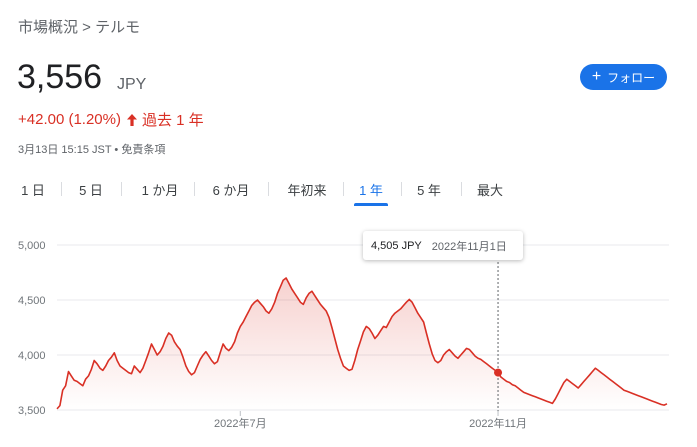 This screenshot has height=447, width=697. What do you see at coordinates (32, 301) in the screenshot?
I see `y-tick-label: 4,500` at bounding box center [32, 301].